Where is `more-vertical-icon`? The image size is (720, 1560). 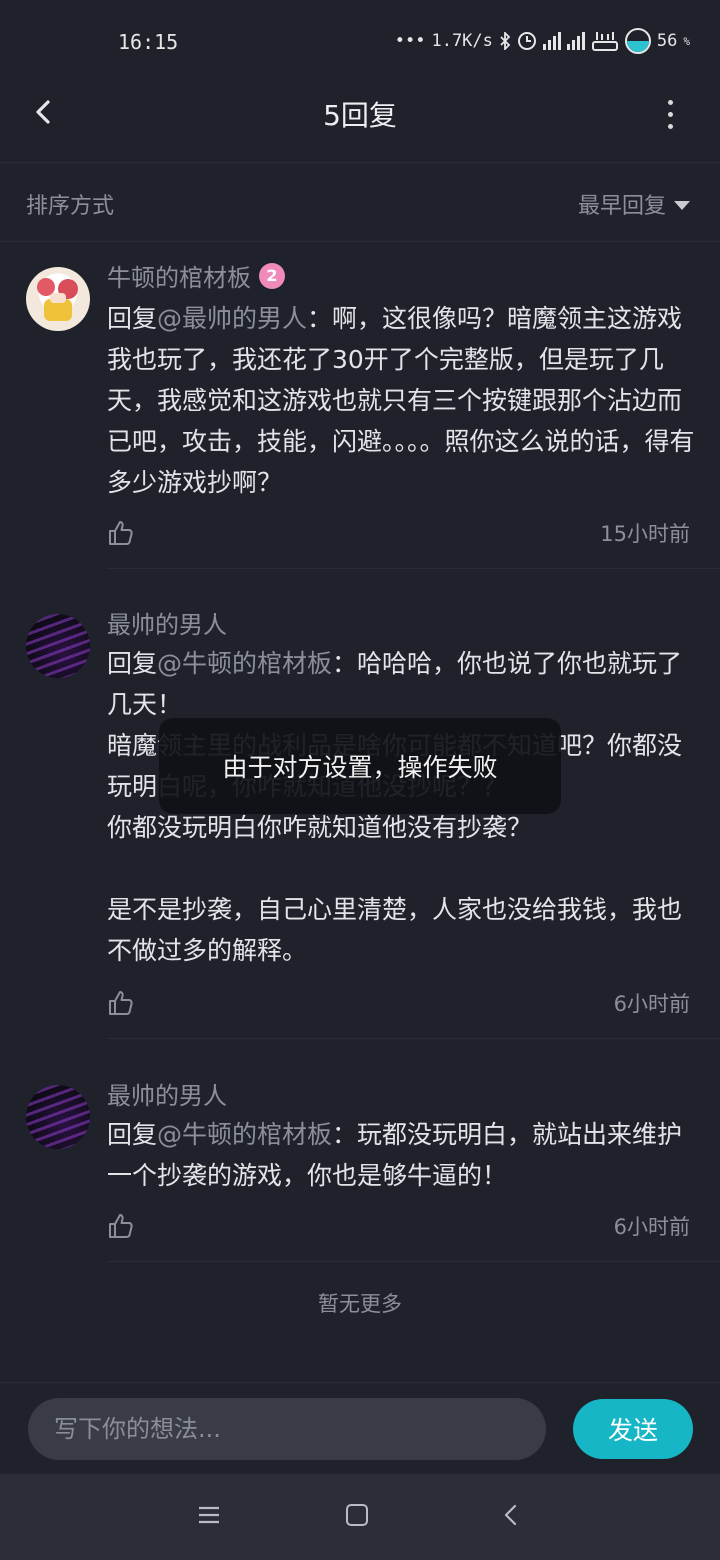 more-vertical-icon is located at coordinates (670, 102).